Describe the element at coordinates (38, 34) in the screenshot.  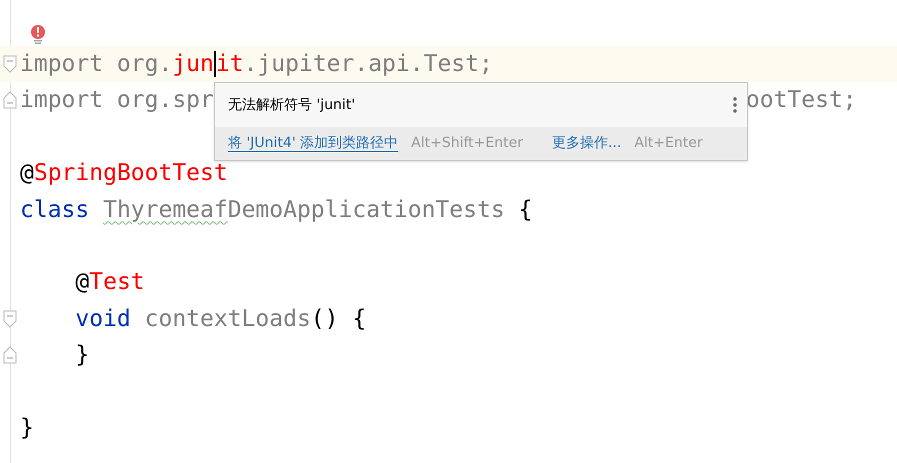
I see `error-bulb-icon` at that location.